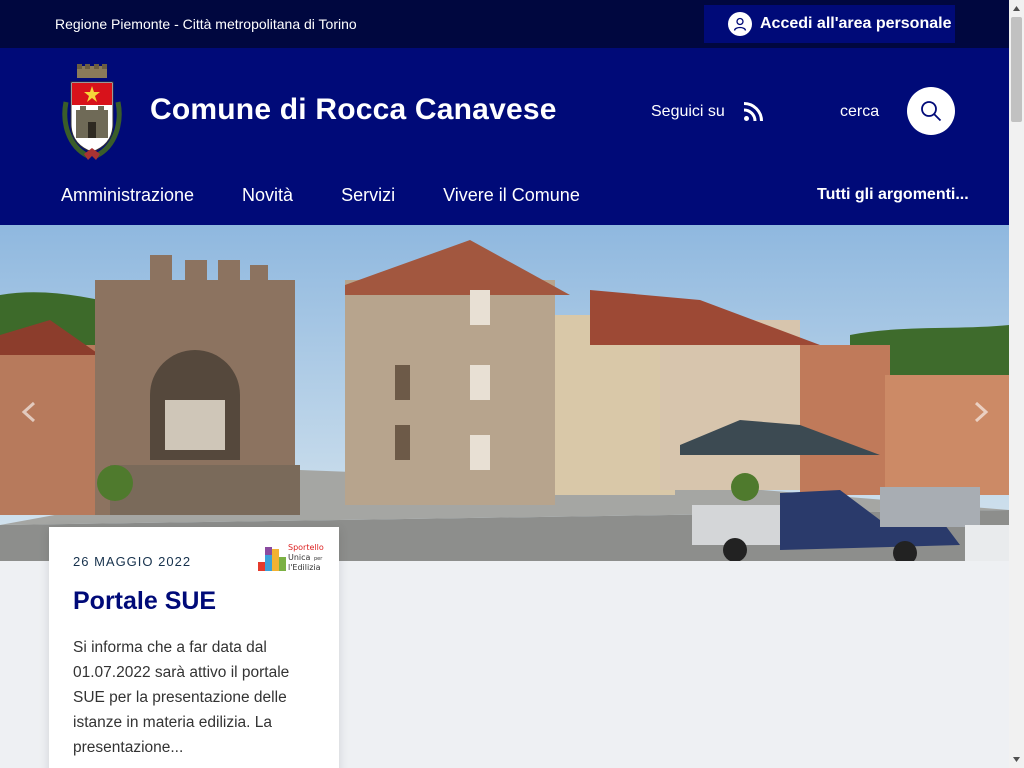  I want to click on social-links: Seguici su, so click(707, 112).